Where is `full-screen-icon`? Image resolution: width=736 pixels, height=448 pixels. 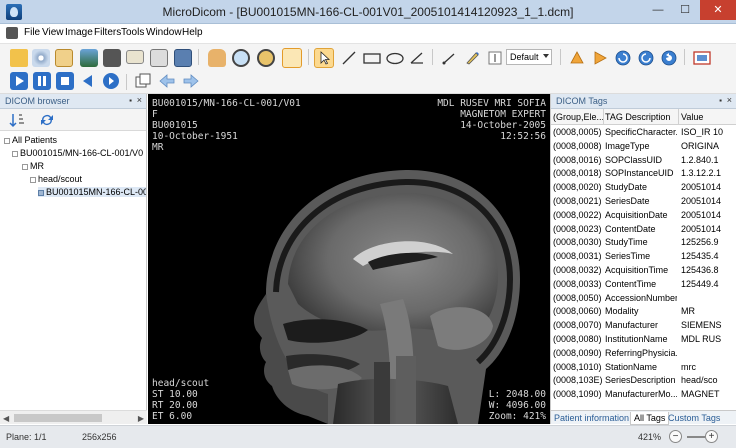 full-screen-icon is located at coordinates (702, 58).